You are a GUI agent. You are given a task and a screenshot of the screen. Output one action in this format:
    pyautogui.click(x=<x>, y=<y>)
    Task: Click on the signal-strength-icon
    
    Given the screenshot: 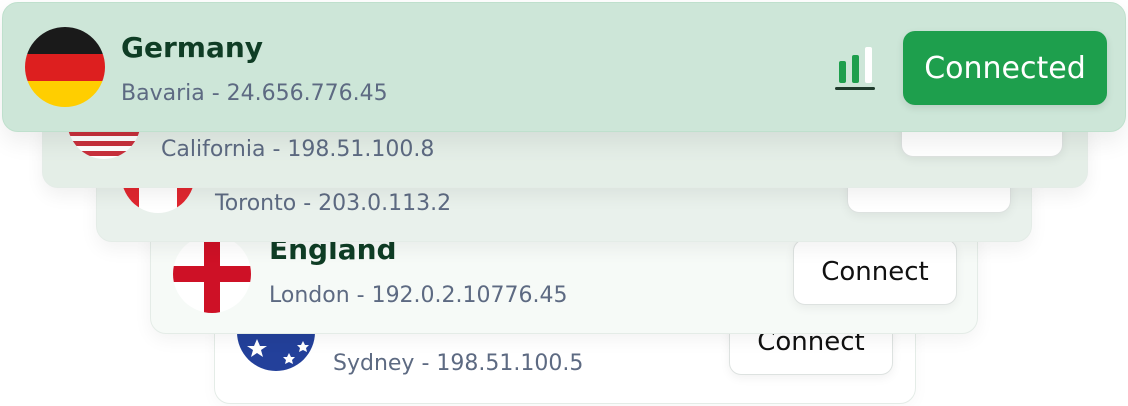 What is the action you would take?
    pyautogui.click(x=856, y=70)
    